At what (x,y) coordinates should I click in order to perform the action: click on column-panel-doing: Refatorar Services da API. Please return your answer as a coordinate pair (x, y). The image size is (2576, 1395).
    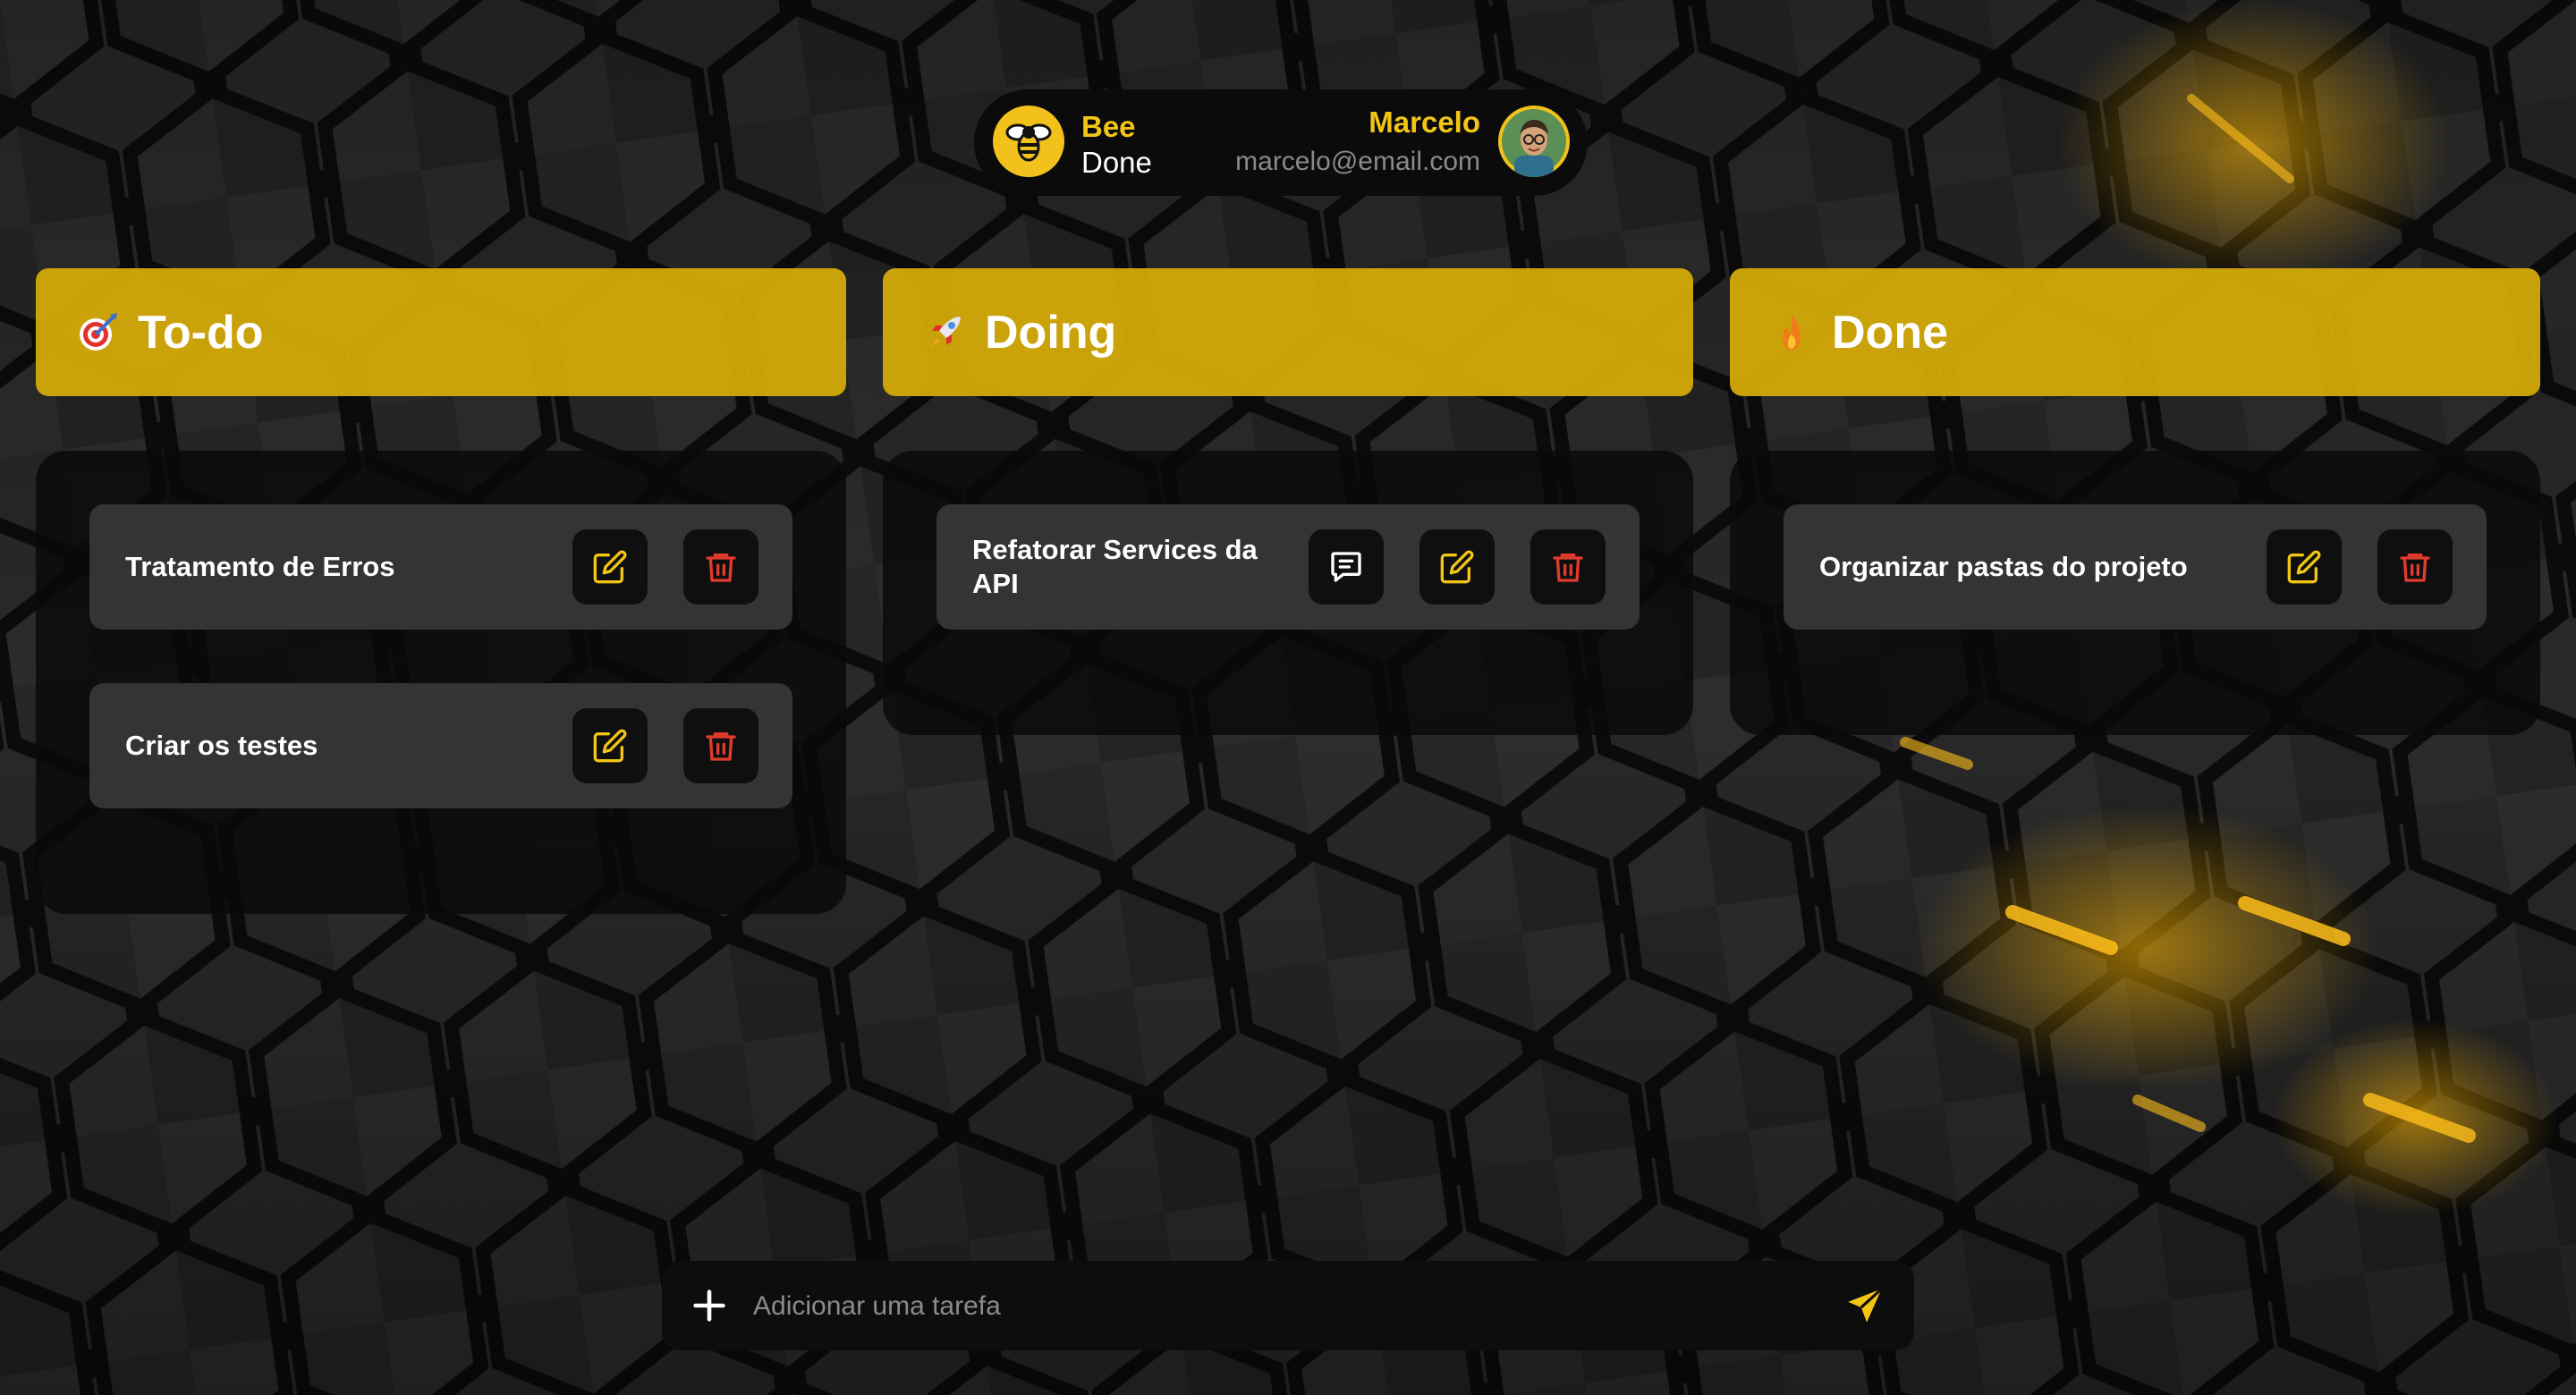
    Looking at the image, I should click on (1288, 593).